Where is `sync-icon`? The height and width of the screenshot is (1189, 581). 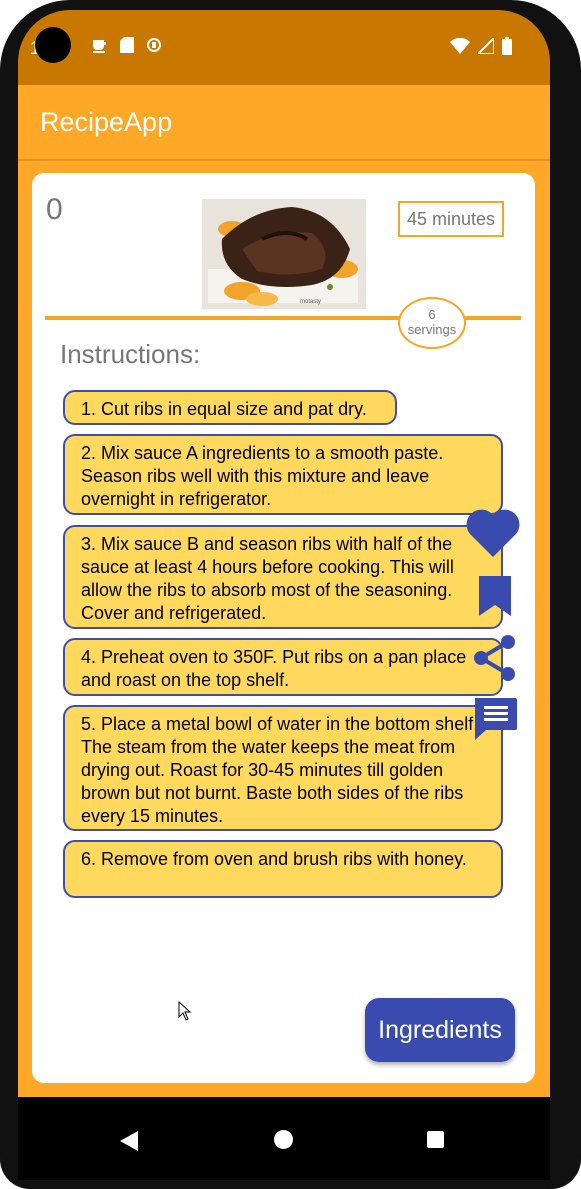 sync-icon is located at coordinates (154, 48).